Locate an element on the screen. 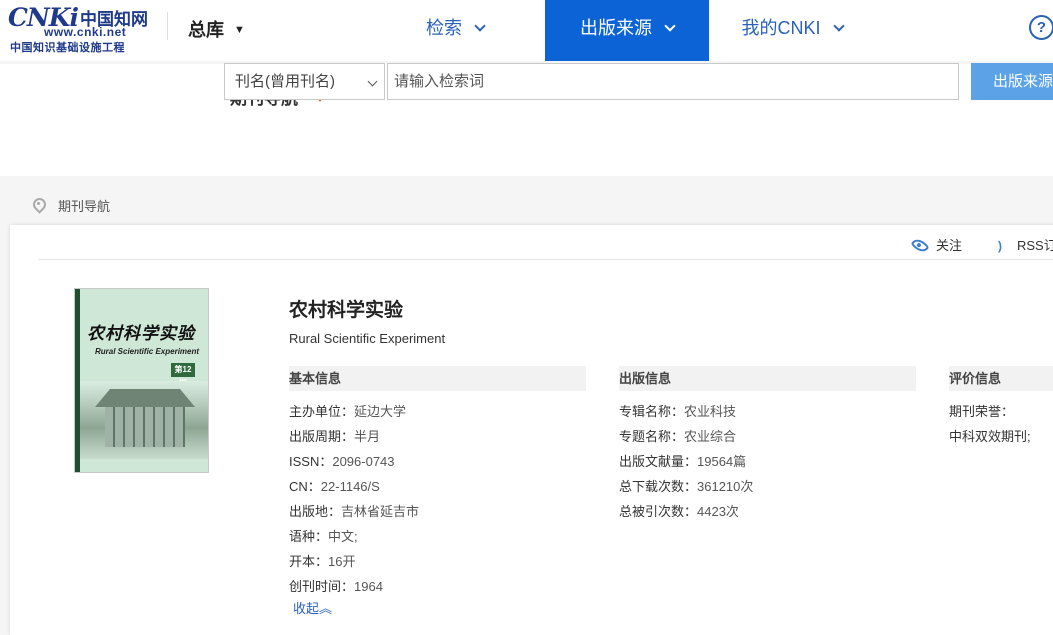 Image resolution: width=1053 pixels, height=635 pixels. library-label: 总库 is located at coordinates (206, 30).